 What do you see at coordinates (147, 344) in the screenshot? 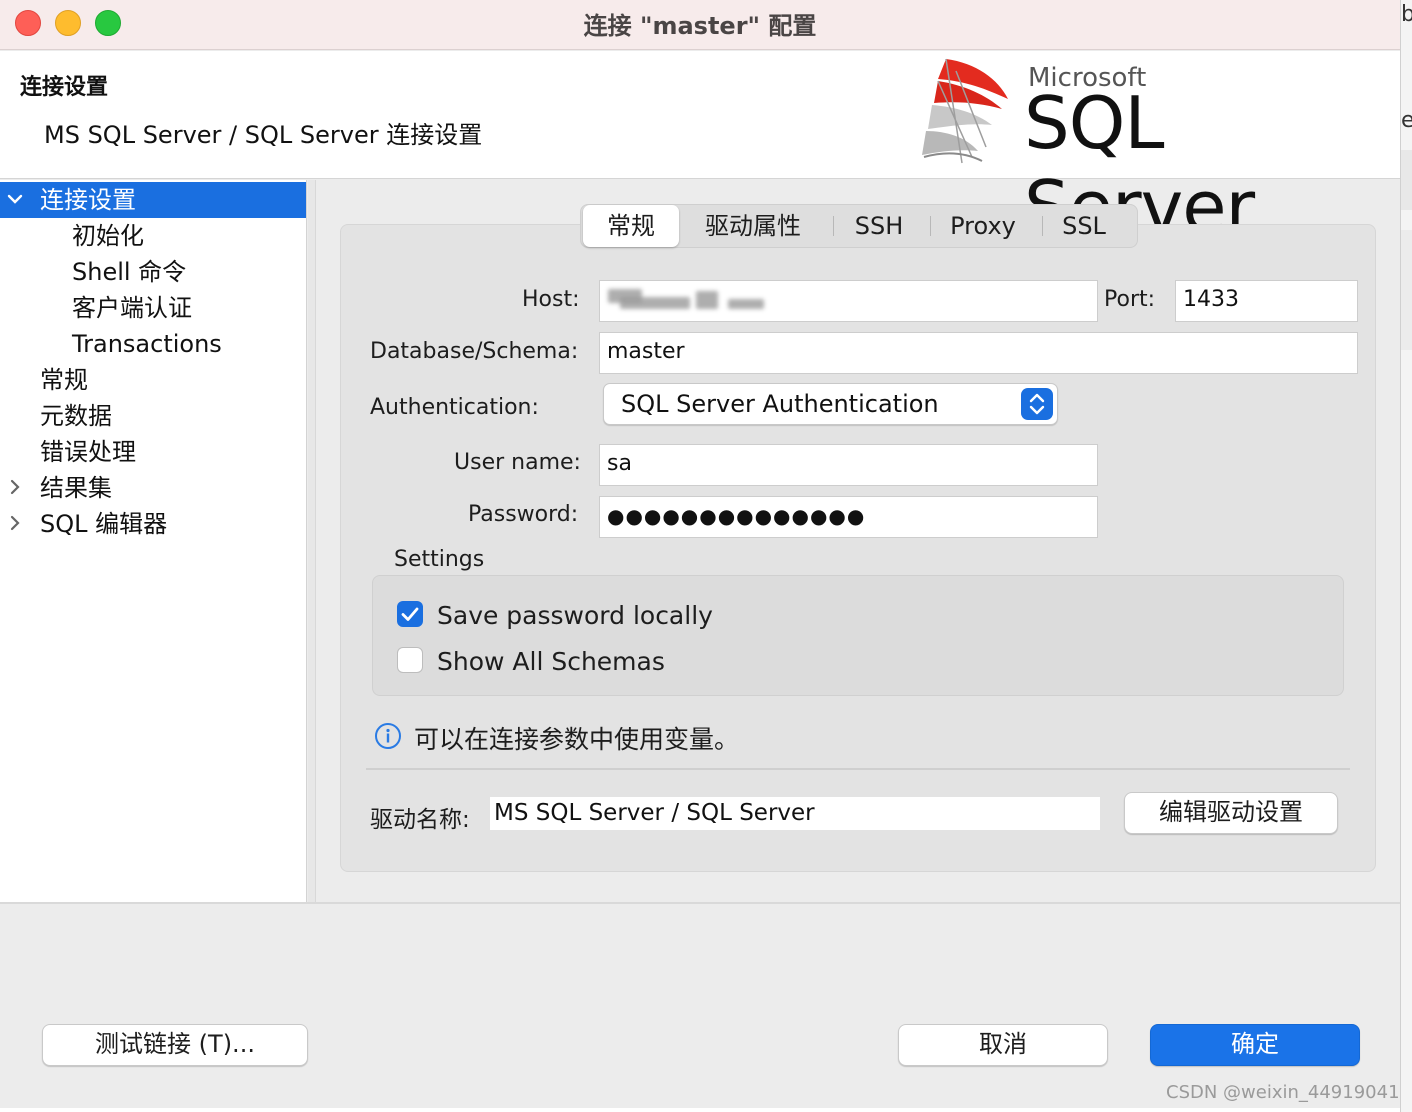
I see `sidebar-item-label: Transactions` at bounding box center [147, 344].